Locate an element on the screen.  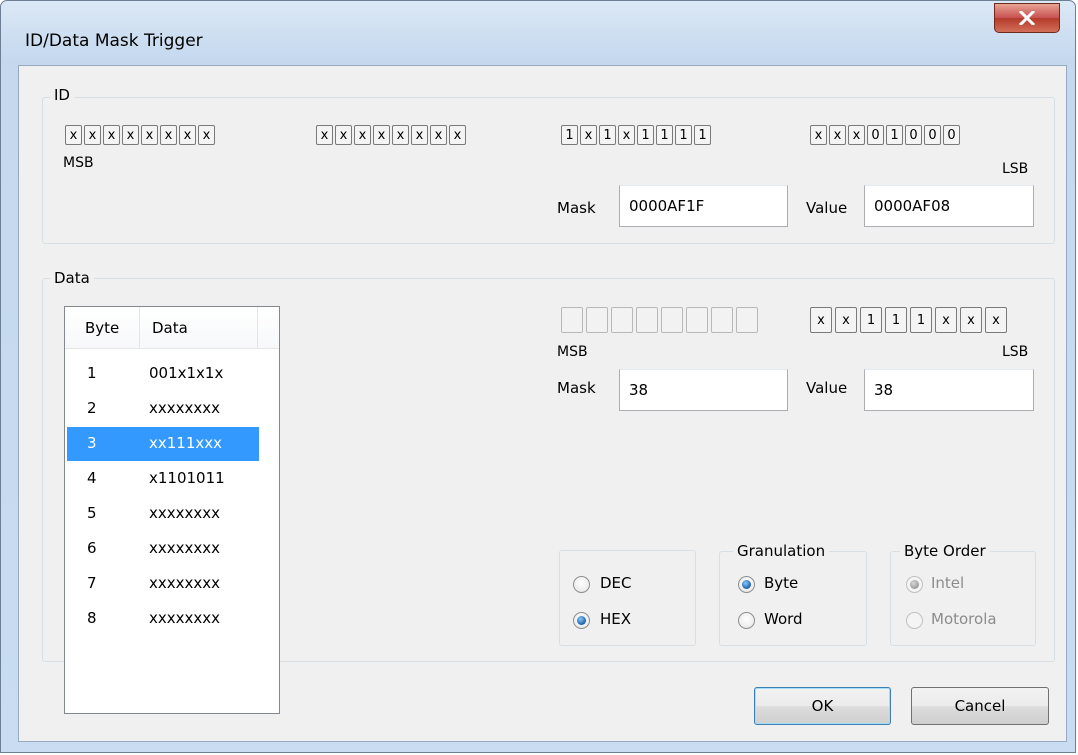
list-item: 7 xxxxxxxx is located at coordinates (163, 584).